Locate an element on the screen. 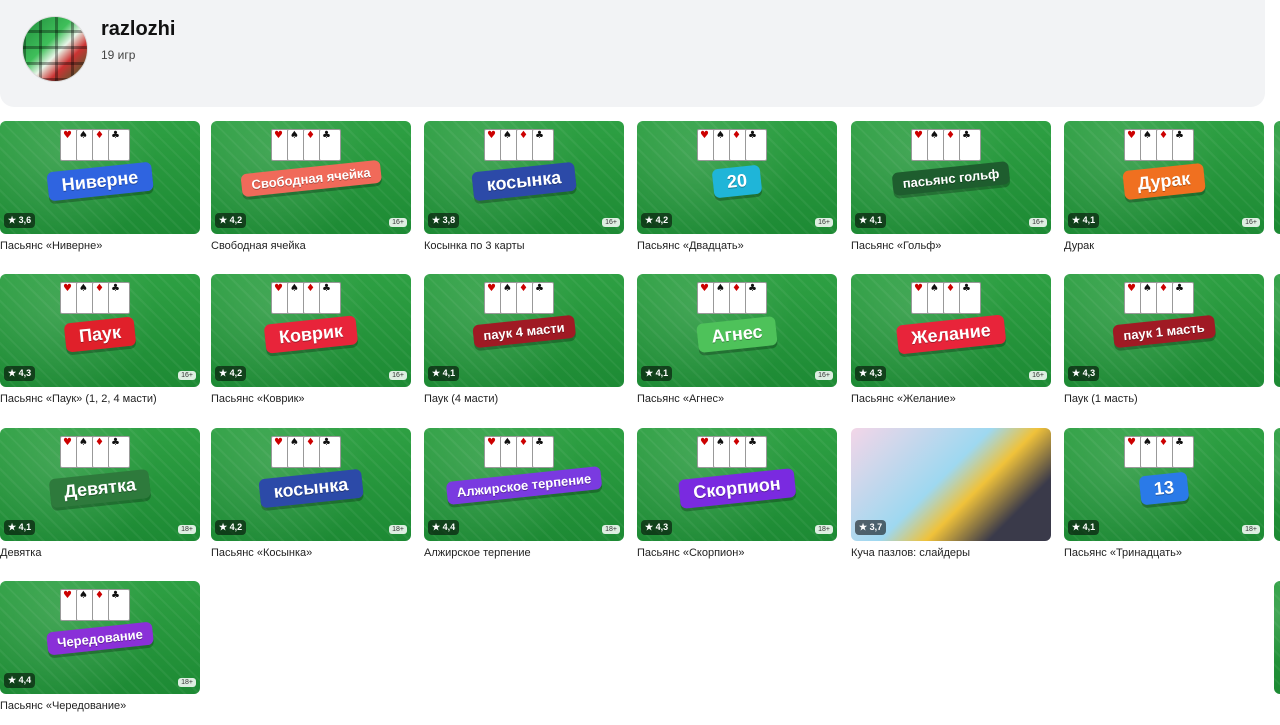 The image size is (1280, 725). game-thumbnail: ♥ ♠ ♦ ♣ косынка ★ 3,8 16+ is located at coordinates (524, 177).